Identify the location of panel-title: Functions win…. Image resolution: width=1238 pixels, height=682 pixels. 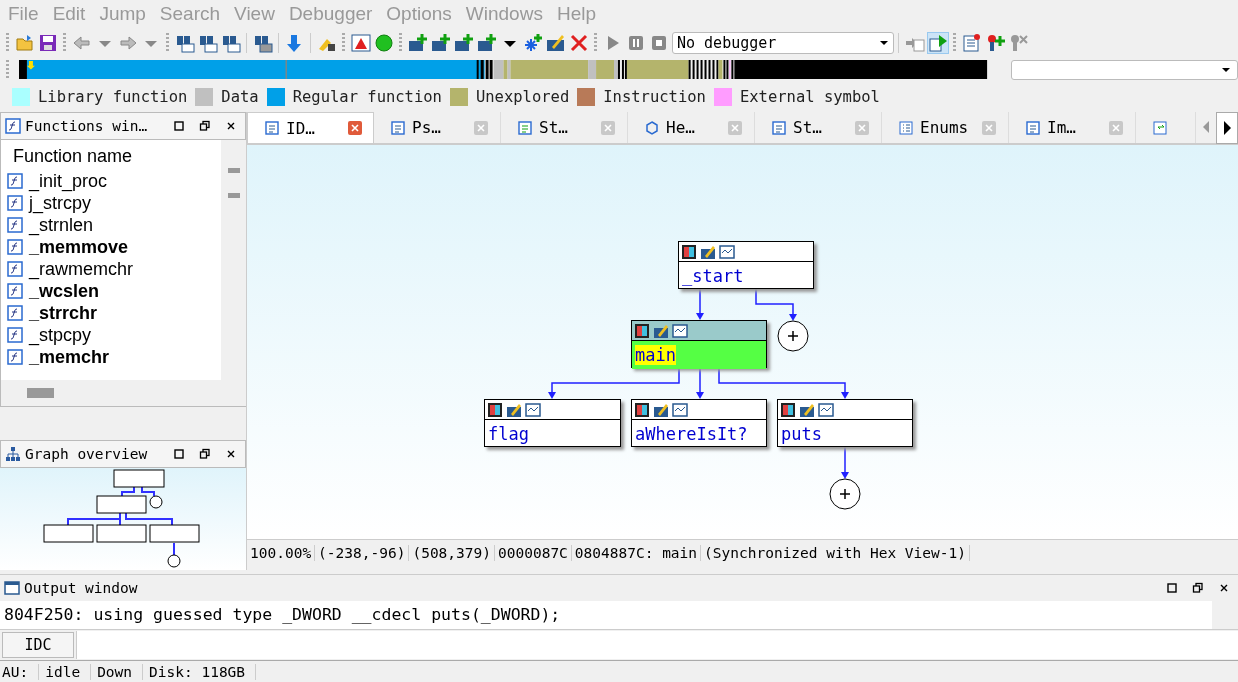
(87, 126).